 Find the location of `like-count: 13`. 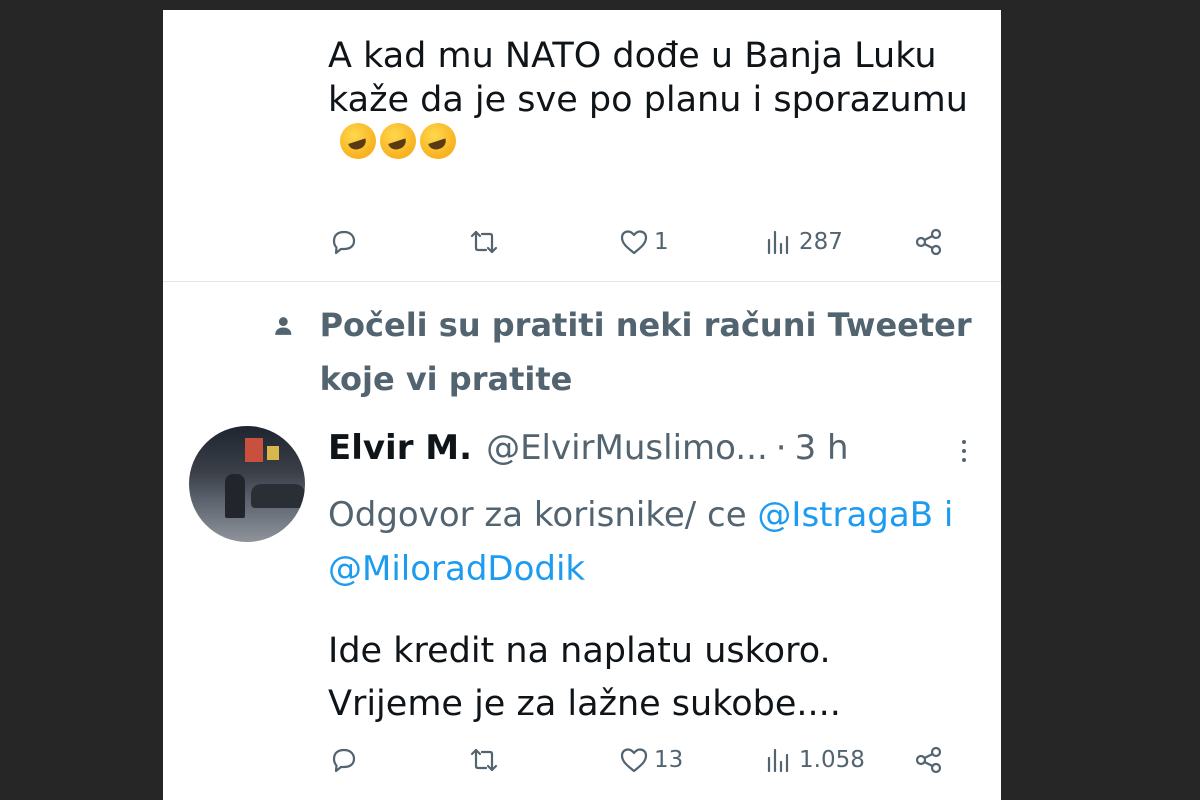

like-count: 13 is located at coordinates (669, 760).